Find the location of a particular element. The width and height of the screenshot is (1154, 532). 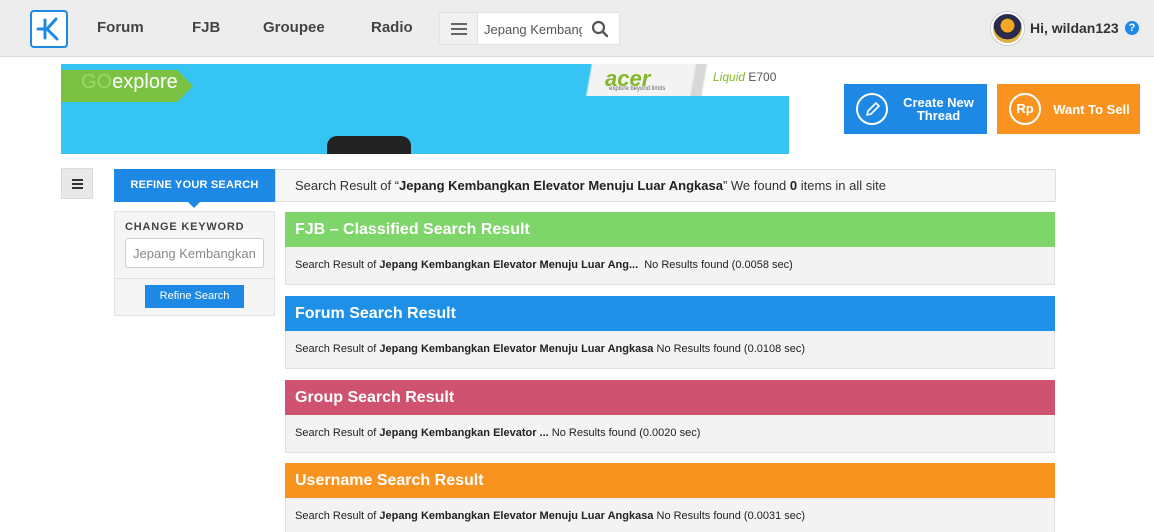

nav-radio-link: Radio is located at coordinates (392, 27).